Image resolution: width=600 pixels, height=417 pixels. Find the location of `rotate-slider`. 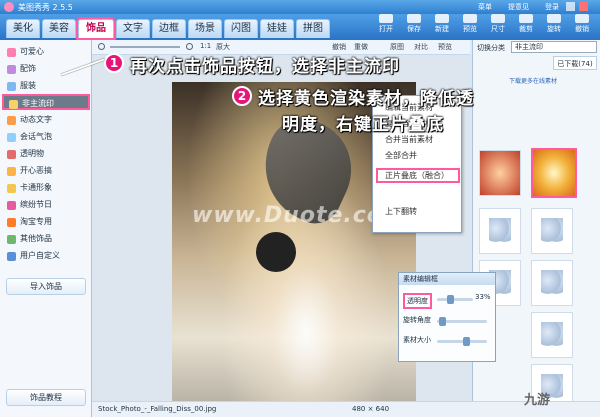

rotate-slider is located at coordinates (462, 321).